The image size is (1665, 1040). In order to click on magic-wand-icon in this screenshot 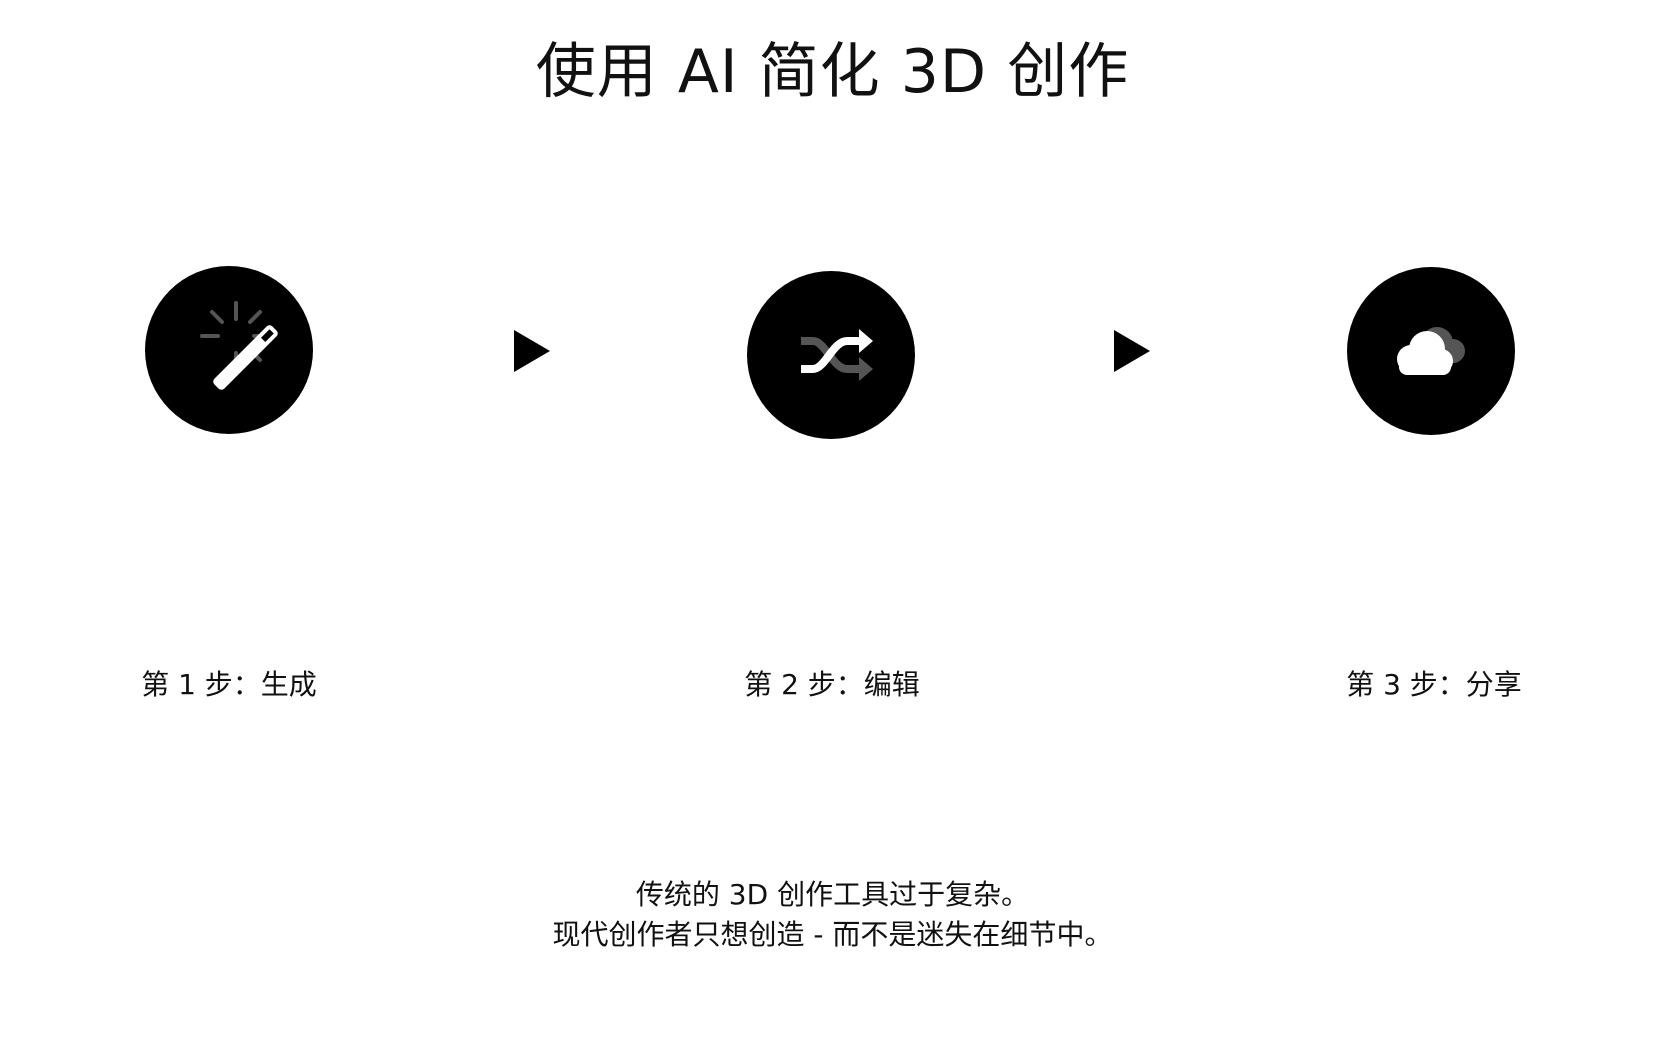, I will do `click(239, 345)`.